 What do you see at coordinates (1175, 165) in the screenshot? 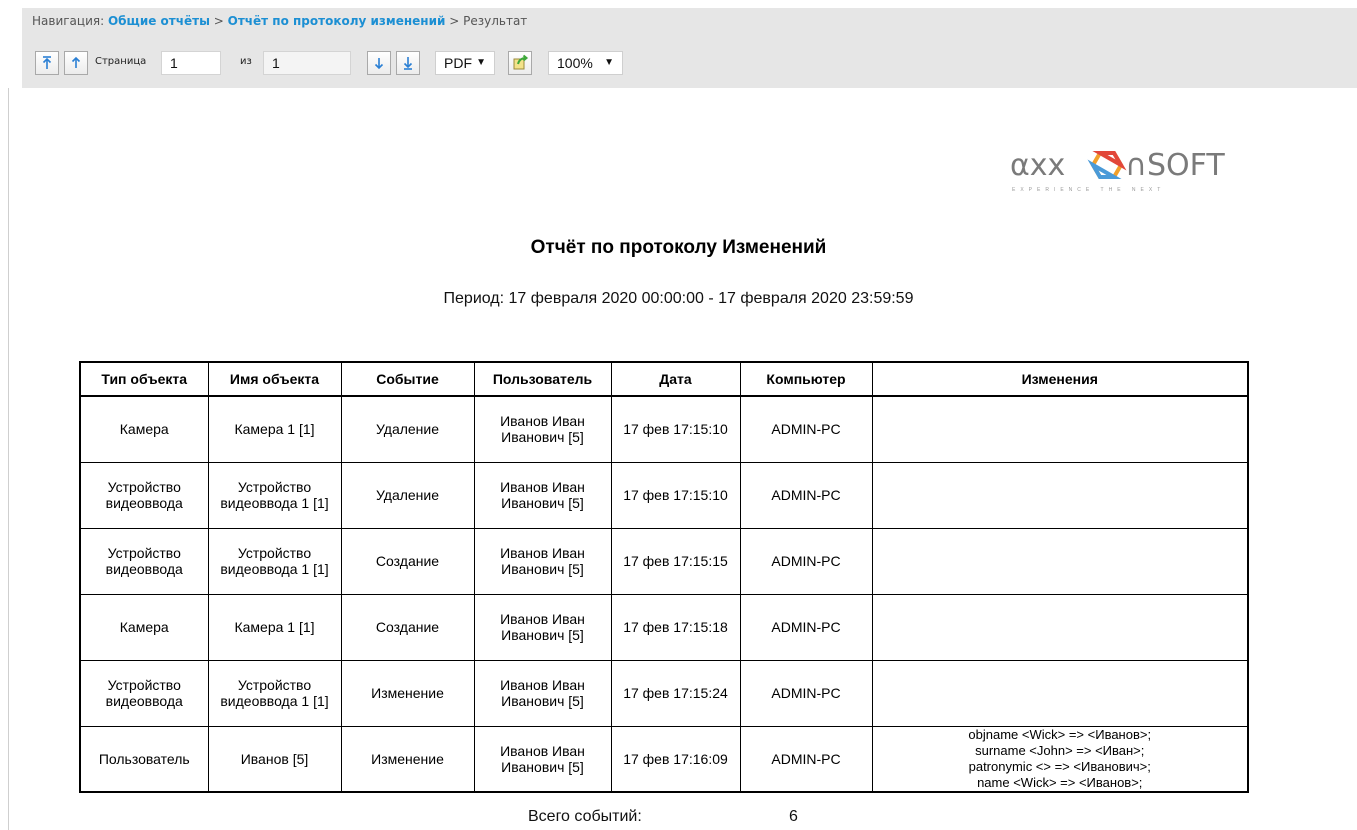
I see `svg-text: ∩SOFT` at bounding box center [1175, 165].